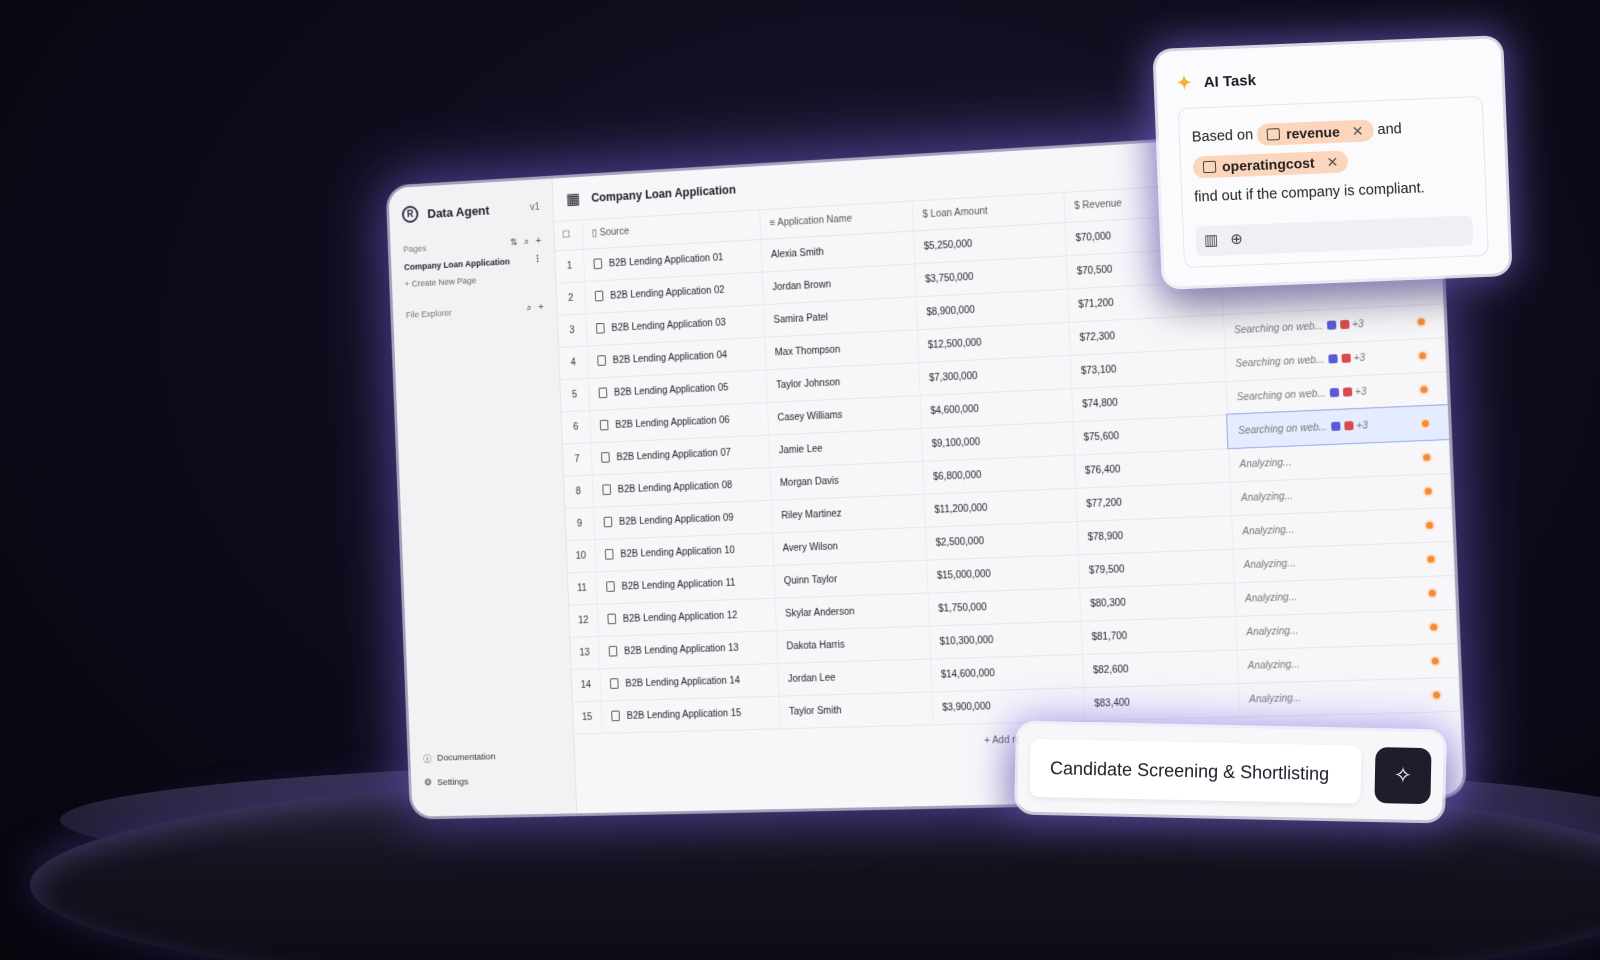 This screenshot has height=960, width=1600. I want to click on magic-wand-icon: ✧, so click(1403, 775).